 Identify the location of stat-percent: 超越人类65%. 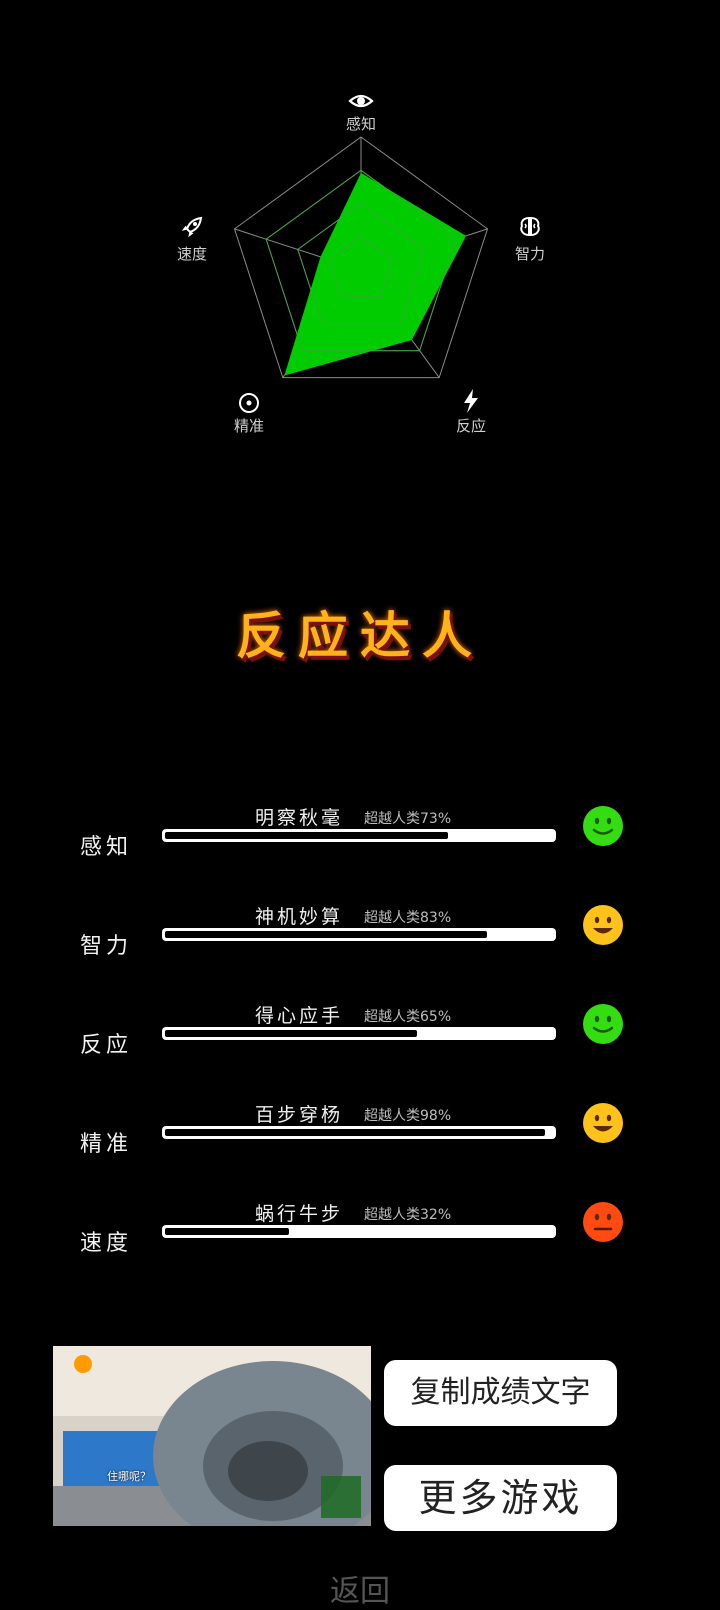
(408, 1017).